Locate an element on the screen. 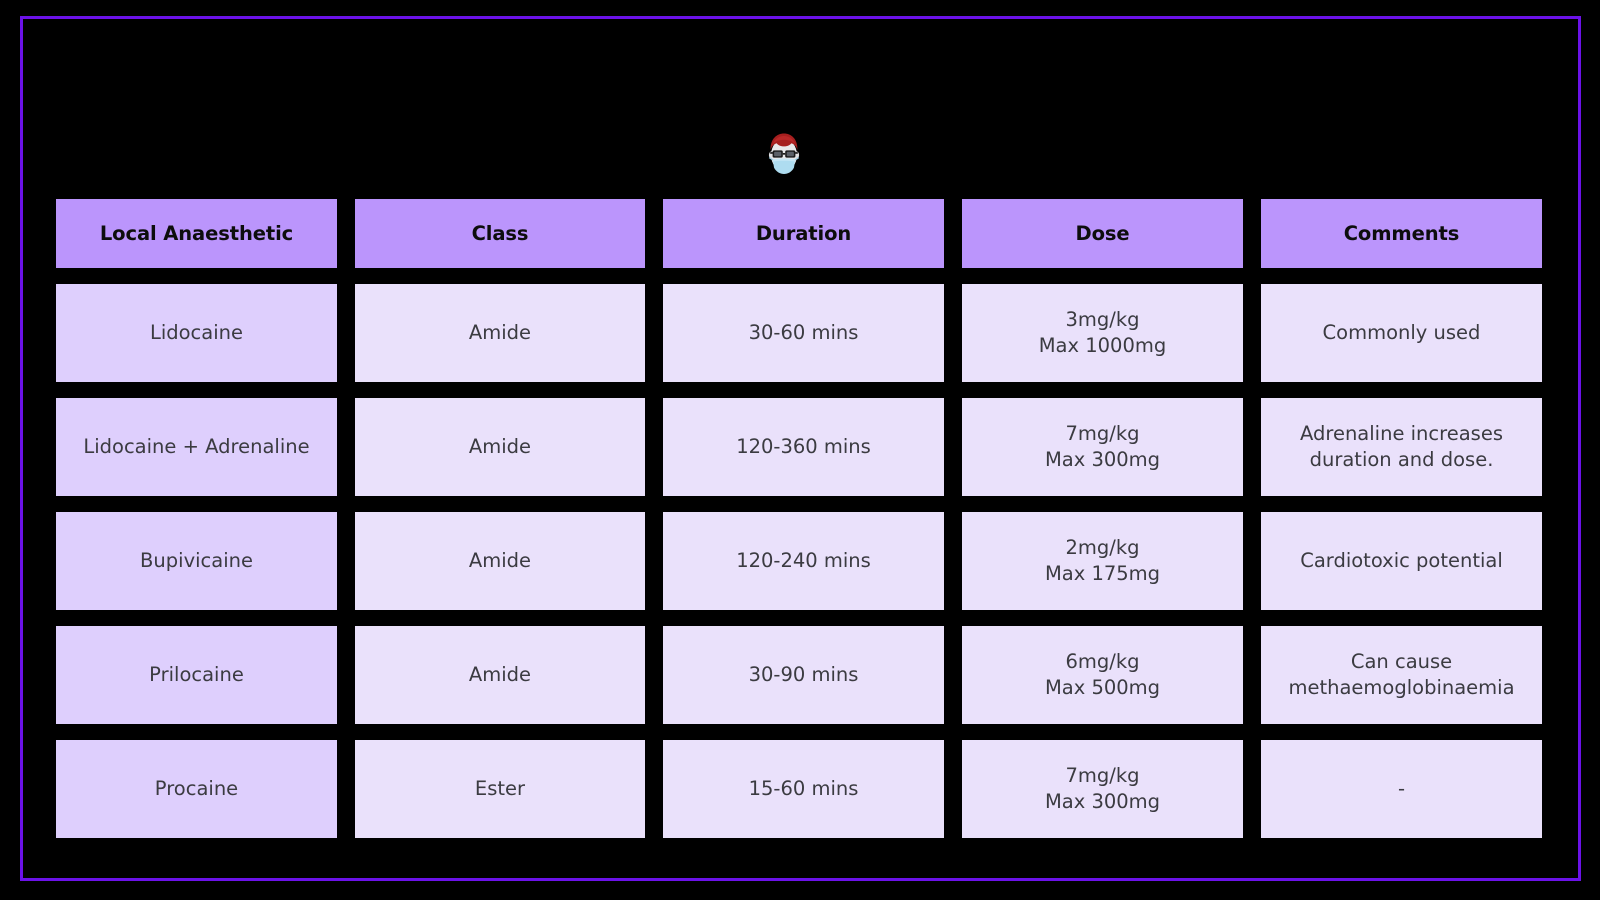 The image size is (1600, 900). doctor-avatar is located at coordinates (784, 153).